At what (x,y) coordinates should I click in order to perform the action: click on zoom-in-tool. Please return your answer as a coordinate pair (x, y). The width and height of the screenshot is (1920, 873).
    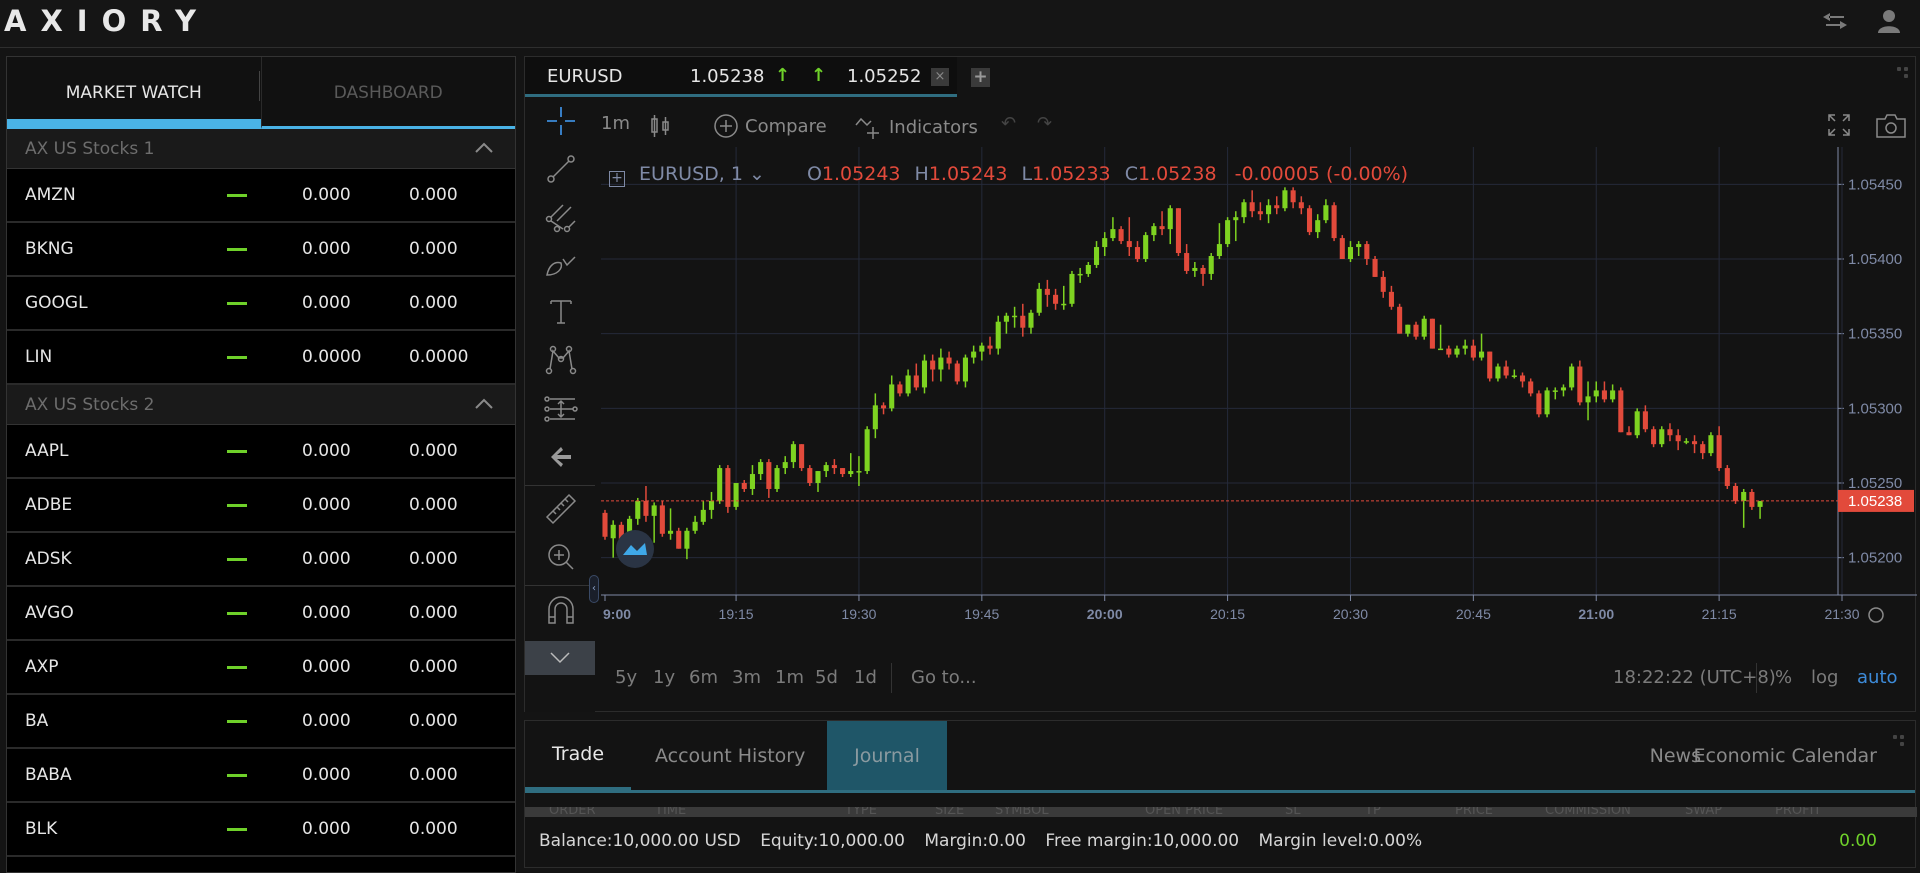
    Looking at the image, I should click on (561, 557).